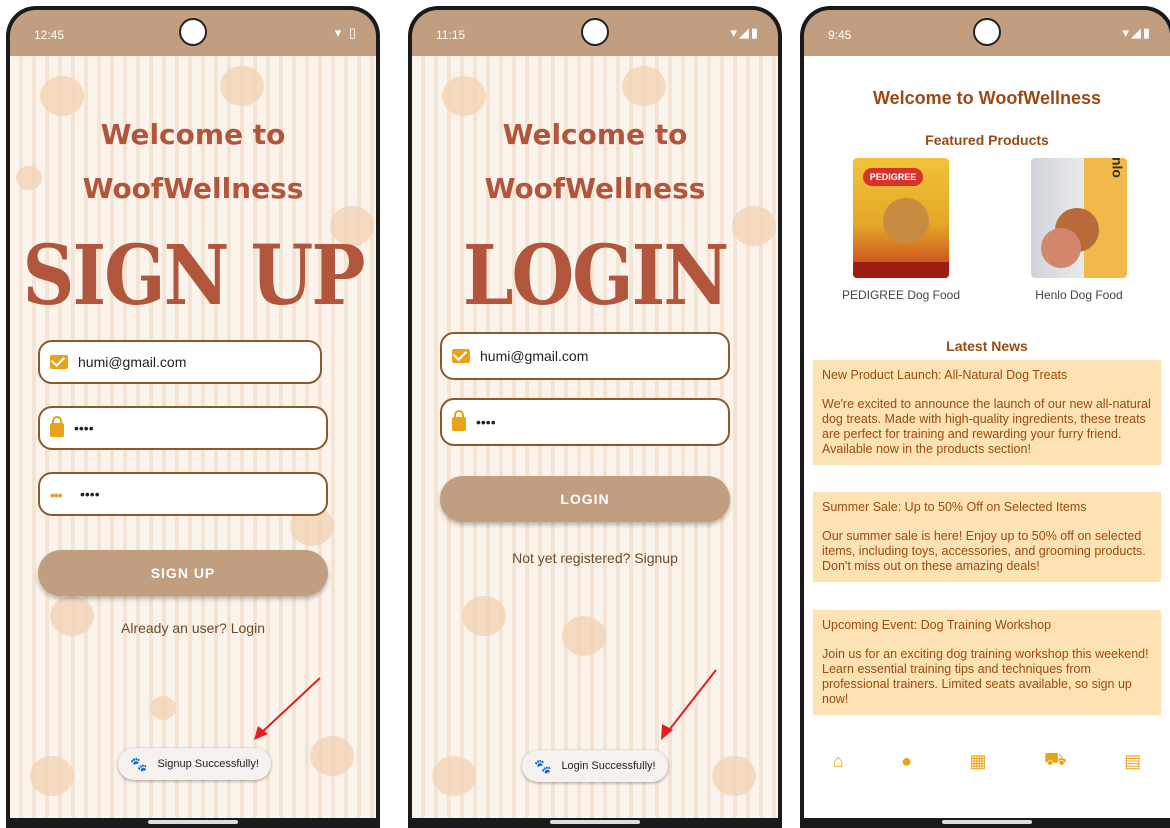  Describe the element at coordinates (56, 495) in the screenshot. I see `password-dots-icon: •••` at that location.